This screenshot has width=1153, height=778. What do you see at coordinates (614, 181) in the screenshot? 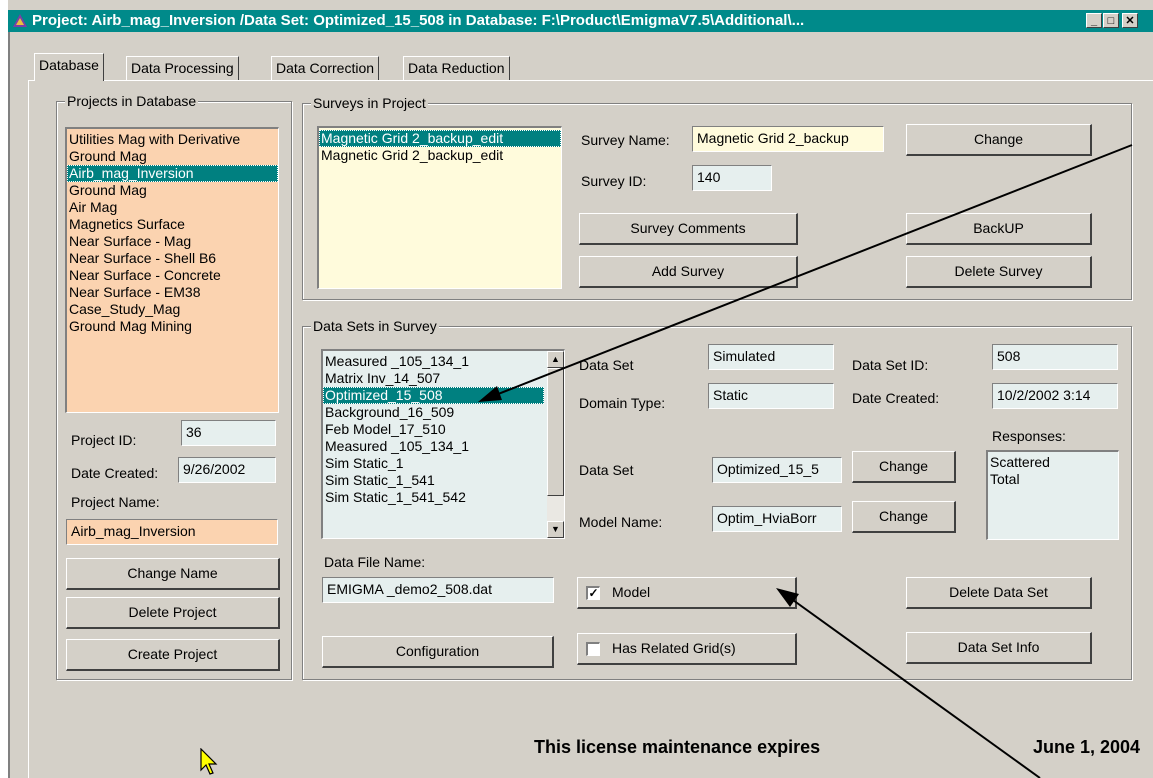
I see `survey-id-label: Survey ID:` at bounding box center [614, 181].